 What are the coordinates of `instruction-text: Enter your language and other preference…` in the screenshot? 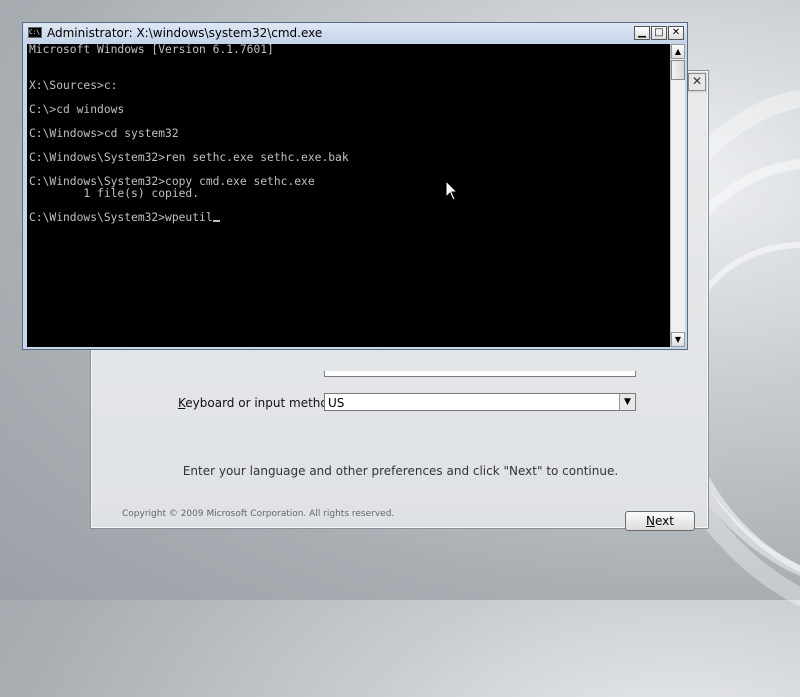 It's located at (400, 471).